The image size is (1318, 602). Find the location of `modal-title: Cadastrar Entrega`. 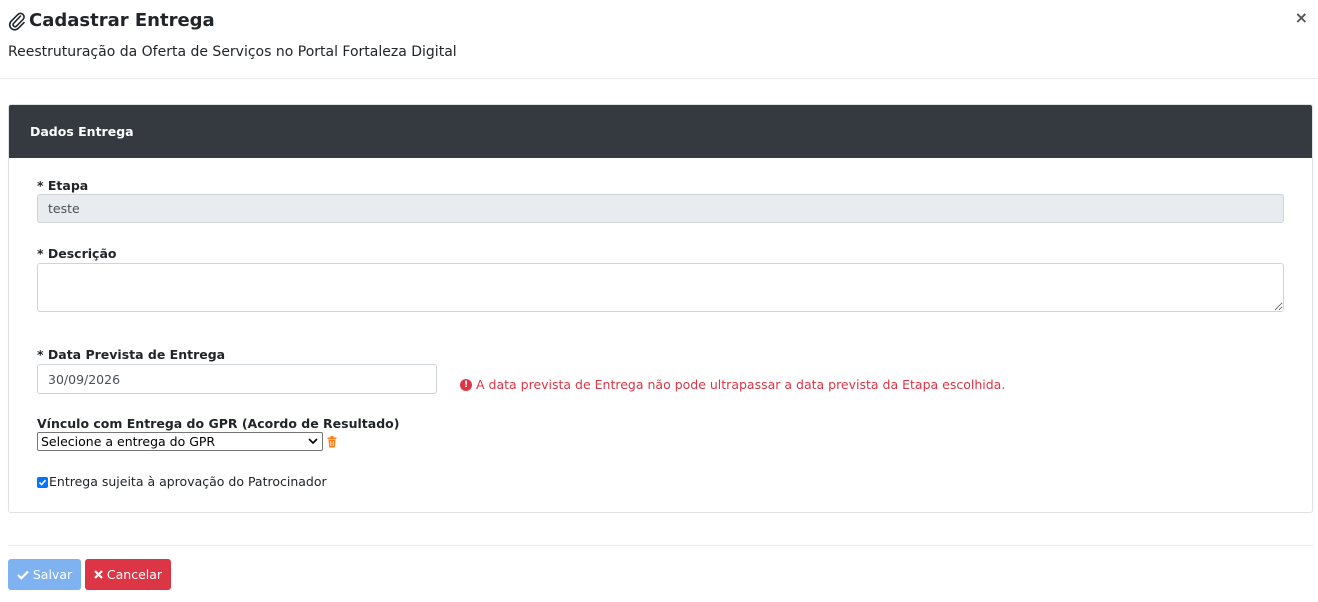

modal-title: Cadastrar Entrega is located at coordinates (122, 20).